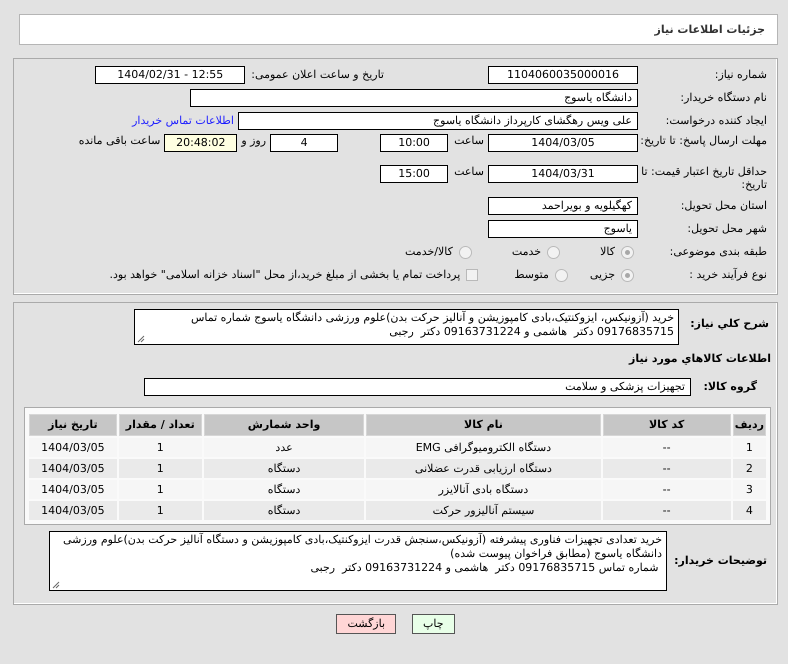  Describe the element at coordinates (398, 29) in the screenshot. I see `page-title: جزئیات اطلاعات نیاز` at that location.